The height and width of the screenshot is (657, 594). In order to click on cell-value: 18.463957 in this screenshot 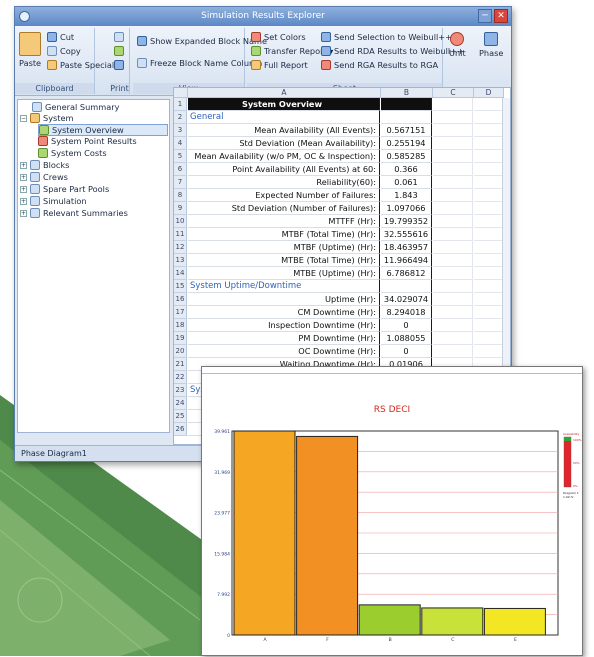, I will do `click(406, 247)`.